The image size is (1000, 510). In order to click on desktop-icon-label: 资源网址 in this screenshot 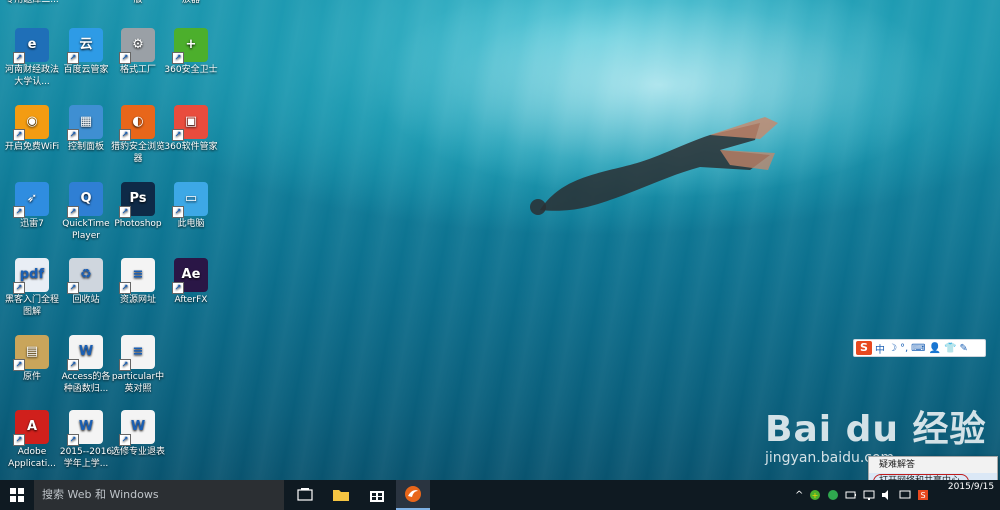, I will do `click(137, 300)`.